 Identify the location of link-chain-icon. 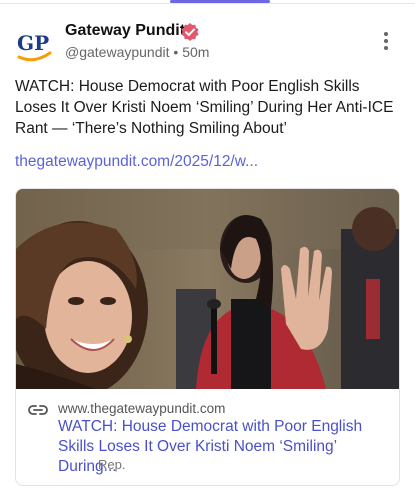
(38, 410).